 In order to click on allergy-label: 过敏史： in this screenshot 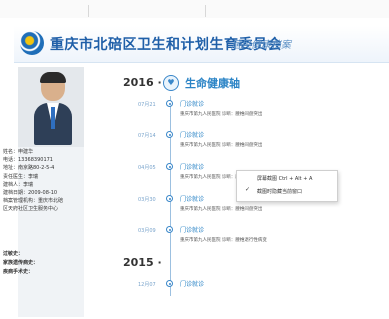, I will do `click(13, 254)`.